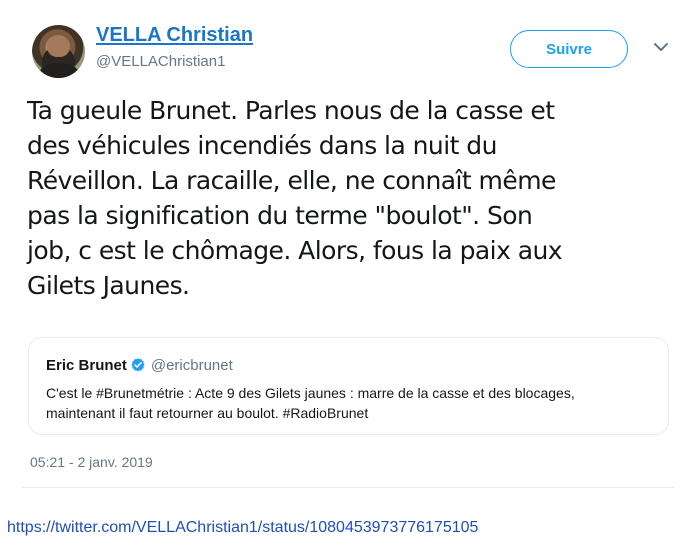  What do you see at coordinates (262, 145) in the screenshot?
I see `tweet-text-line: des véhicules incendiés dans la nuit du` at bounding box center [262, 145].